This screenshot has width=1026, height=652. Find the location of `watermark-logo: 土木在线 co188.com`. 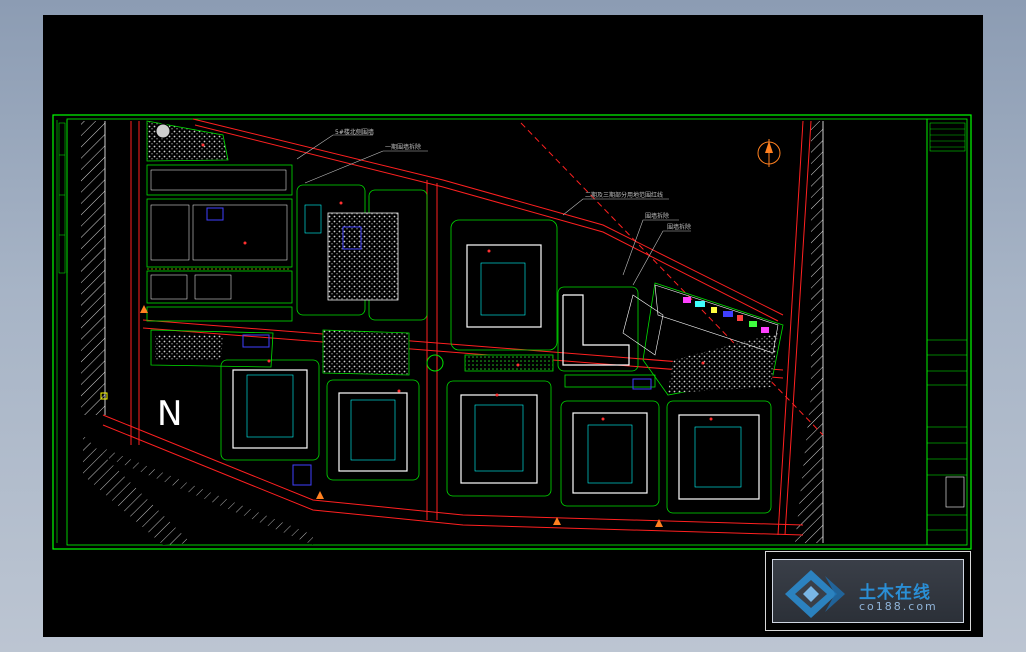

watermark-logo: 土木在线 co188.com is located at coordinates (868, 591).